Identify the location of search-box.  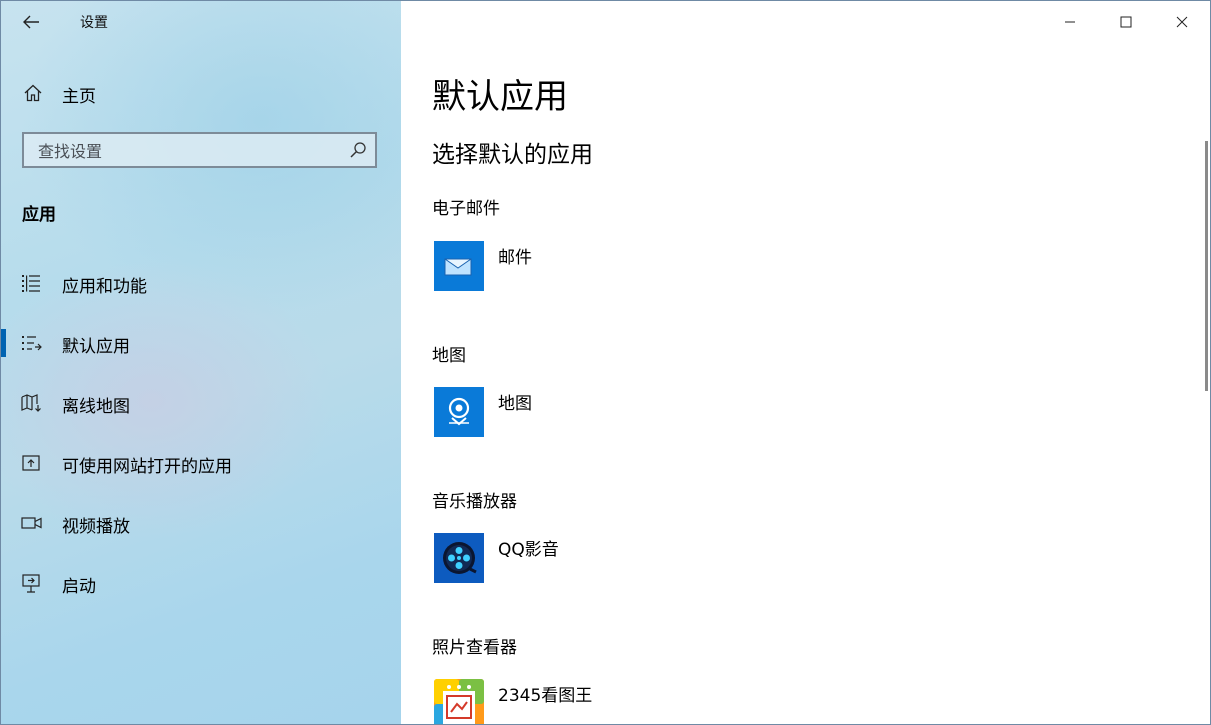
(199, 150).